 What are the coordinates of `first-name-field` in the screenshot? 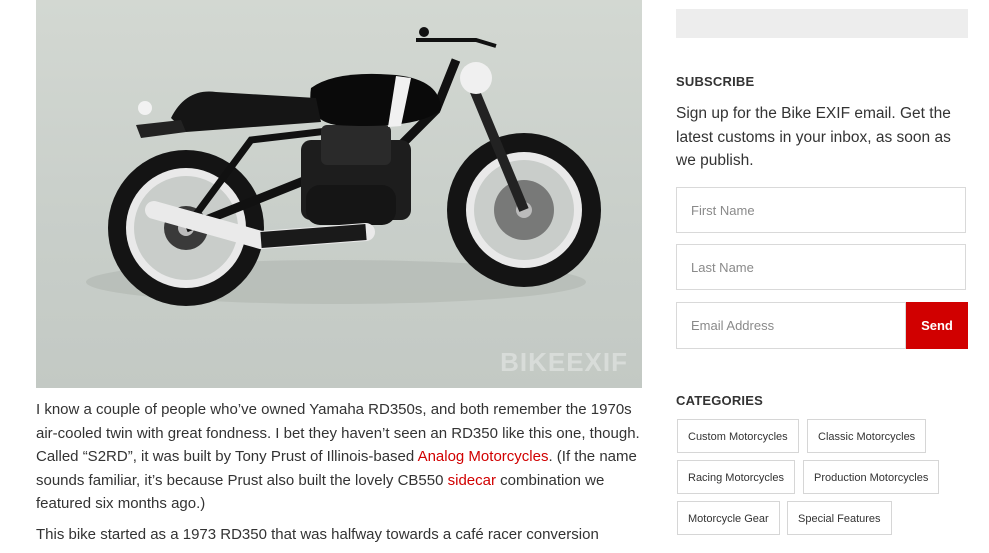 It's located at (821, 210).